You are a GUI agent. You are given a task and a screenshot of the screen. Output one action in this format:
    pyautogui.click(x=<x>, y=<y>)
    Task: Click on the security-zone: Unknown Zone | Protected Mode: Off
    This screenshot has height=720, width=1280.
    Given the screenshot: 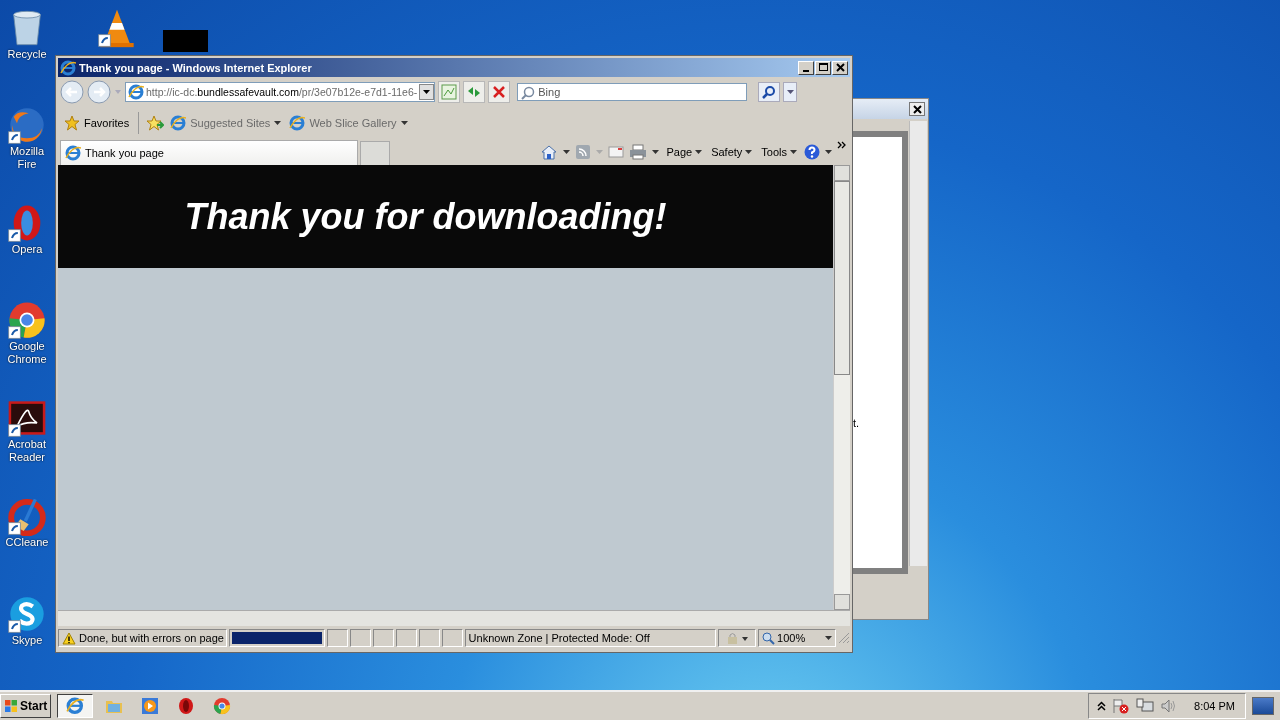 What is the action you would take?
    pyautogui.click(x=590, y=638)
    